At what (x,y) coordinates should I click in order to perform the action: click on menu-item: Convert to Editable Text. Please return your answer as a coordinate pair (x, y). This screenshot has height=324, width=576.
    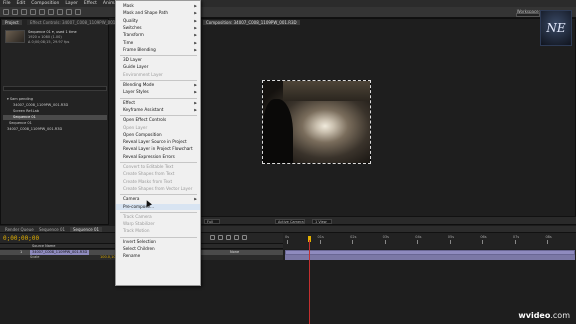
    Looking at the image, I should click on (158, 167).